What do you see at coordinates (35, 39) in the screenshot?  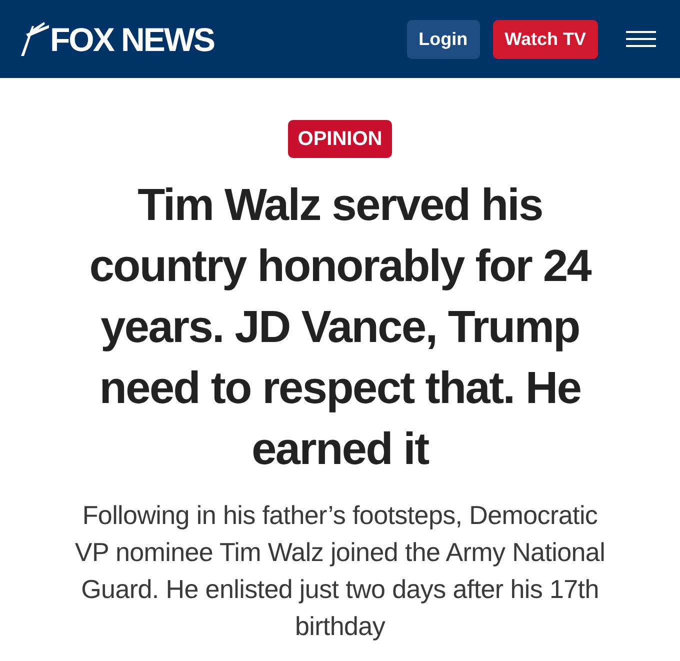 I see `spotlight-icon` at bounding box center [35, 39].